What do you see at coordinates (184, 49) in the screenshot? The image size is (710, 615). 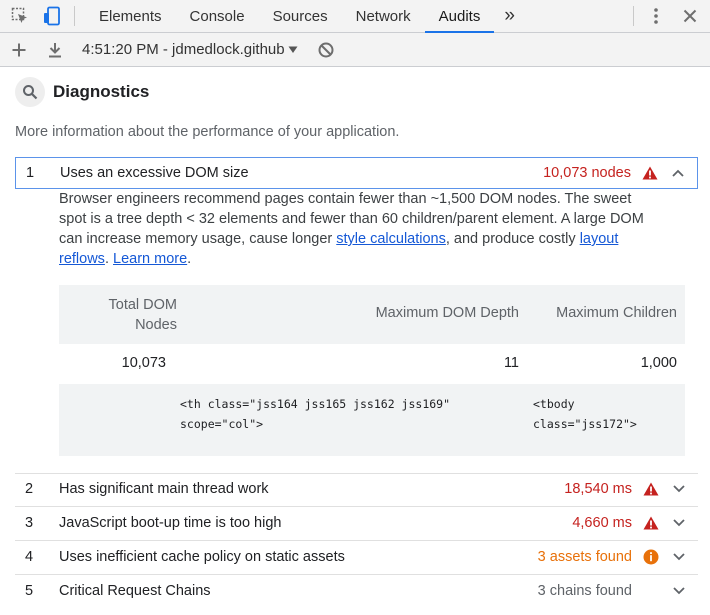 I see `report-selector-label: 4:51:20 PM - jdmedlock.github.io` at bounding box center [184, 49].